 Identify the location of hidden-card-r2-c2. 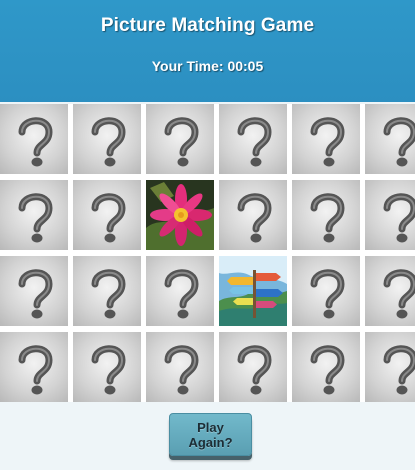
(107, 215).